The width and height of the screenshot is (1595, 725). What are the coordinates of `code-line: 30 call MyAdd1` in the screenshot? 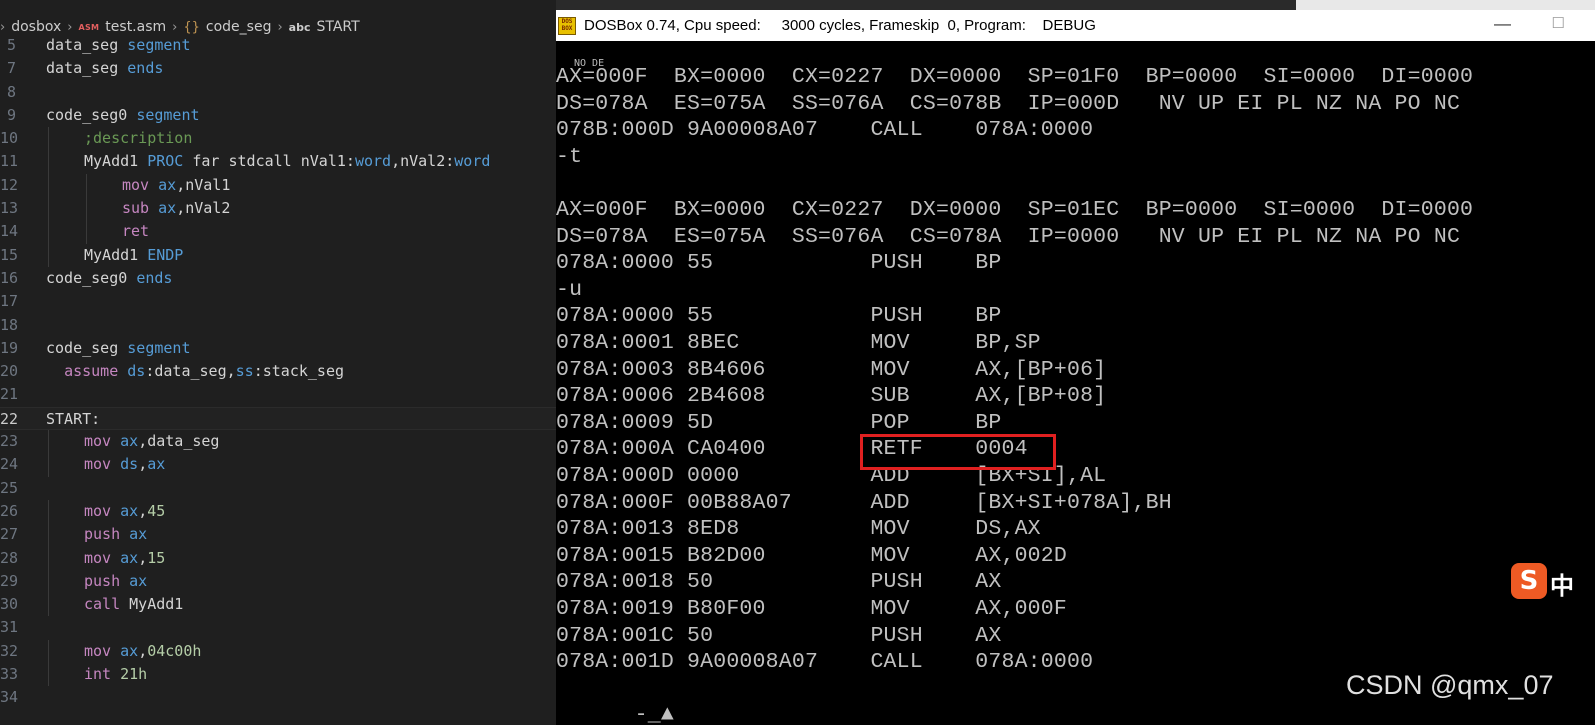 It's located at (278, 605).